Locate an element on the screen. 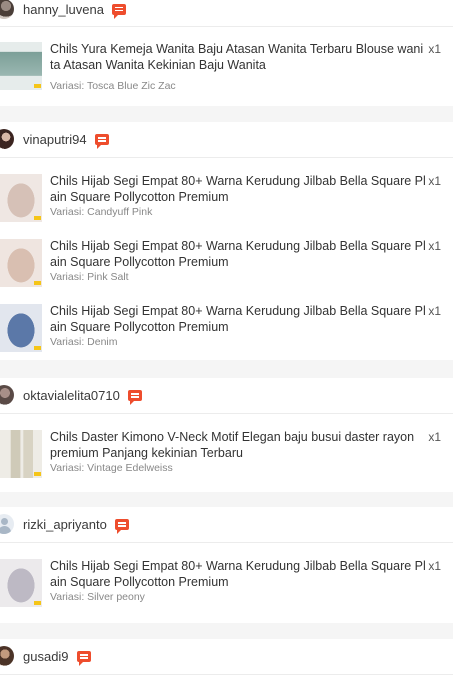  order-card: gusadi9 is located at coordinates (226, 657).